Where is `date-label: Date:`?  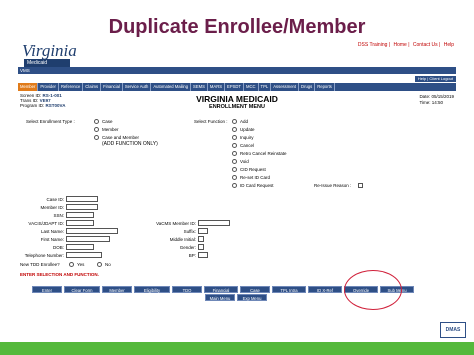 date-label: Date: is located at coordinates (425, 96).